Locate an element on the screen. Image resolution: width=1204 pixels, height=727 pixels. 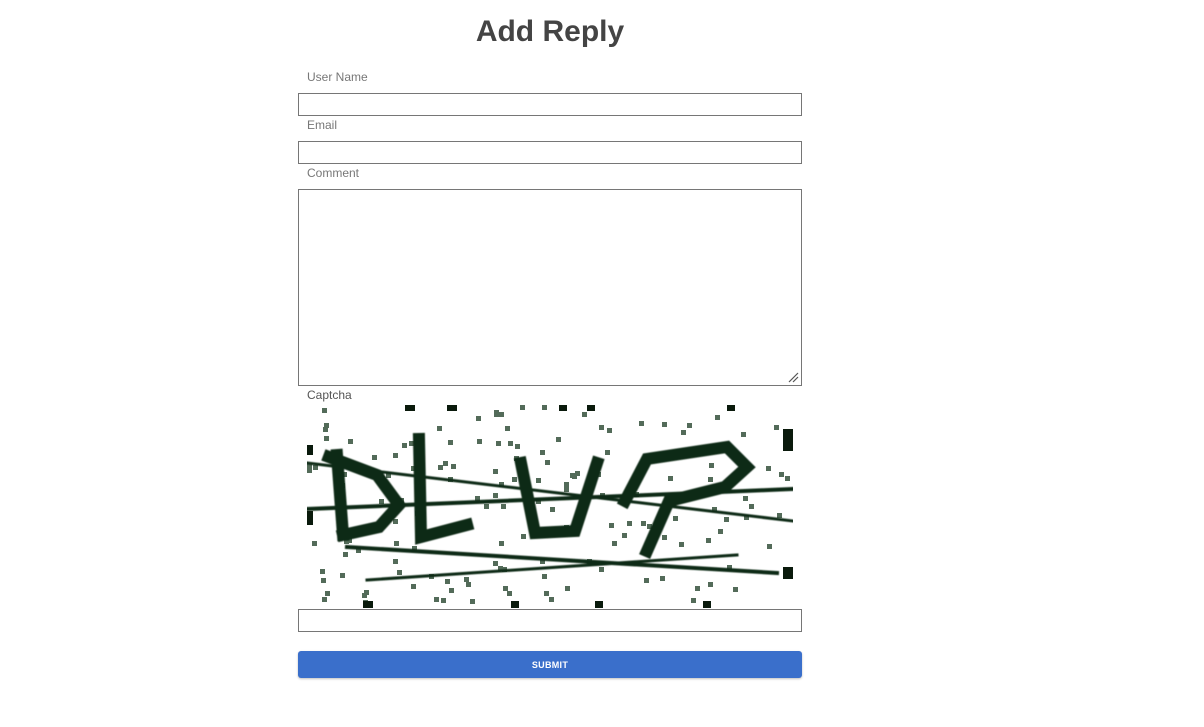
email-label: Email is located at coordinates (322, 125).